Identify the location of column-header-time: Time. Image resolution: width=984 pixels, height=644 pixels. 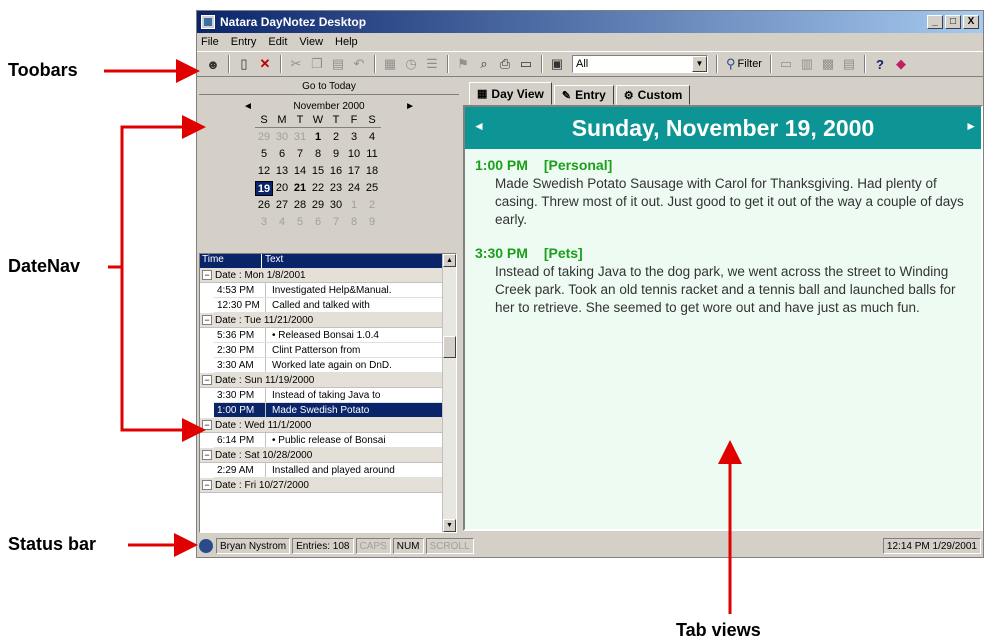
(231, 261).